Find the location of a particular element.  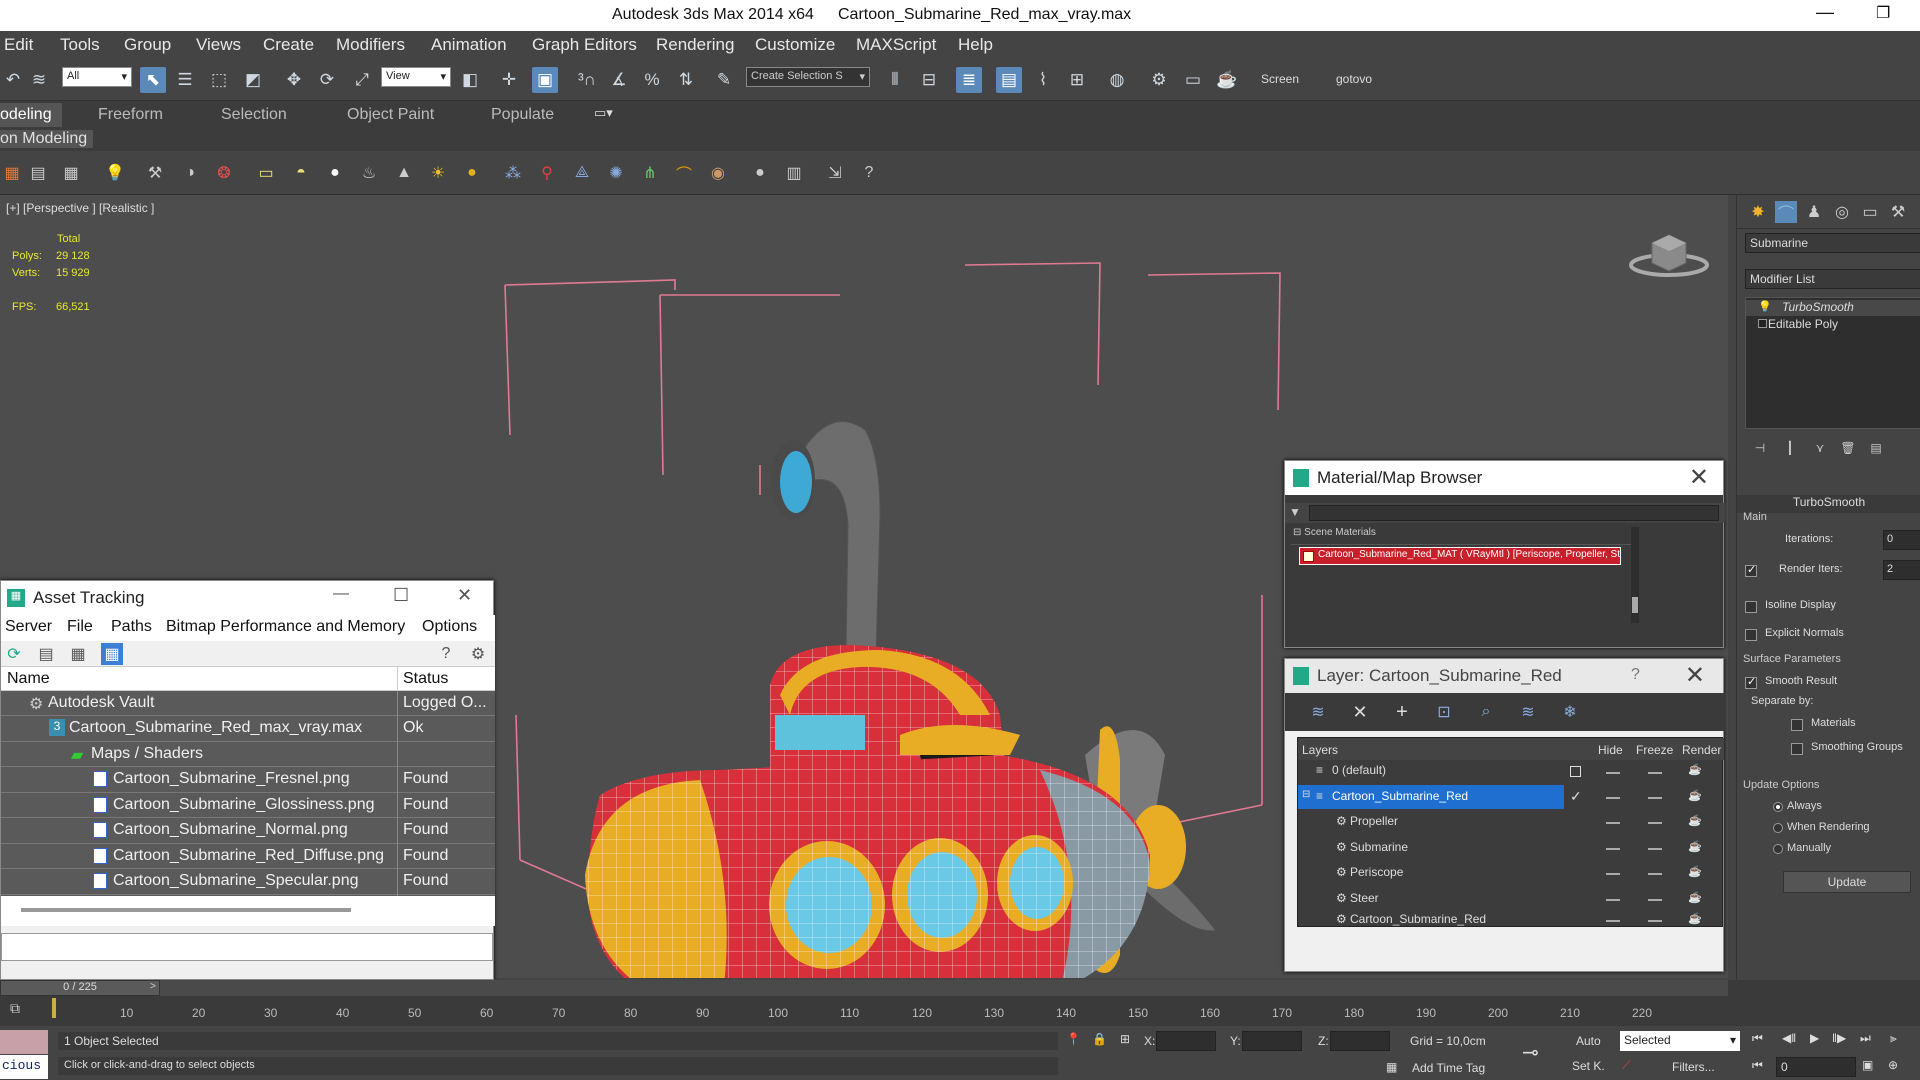

table-row: Cartoon_Submarine_Specular.png Found is located at coordinates (248, 882).